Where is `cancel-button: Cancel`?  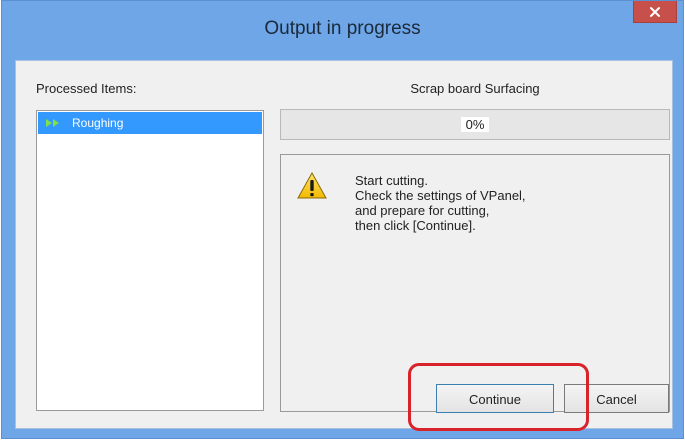
cancel-button: Cancel is located at coordinates (616, 398).